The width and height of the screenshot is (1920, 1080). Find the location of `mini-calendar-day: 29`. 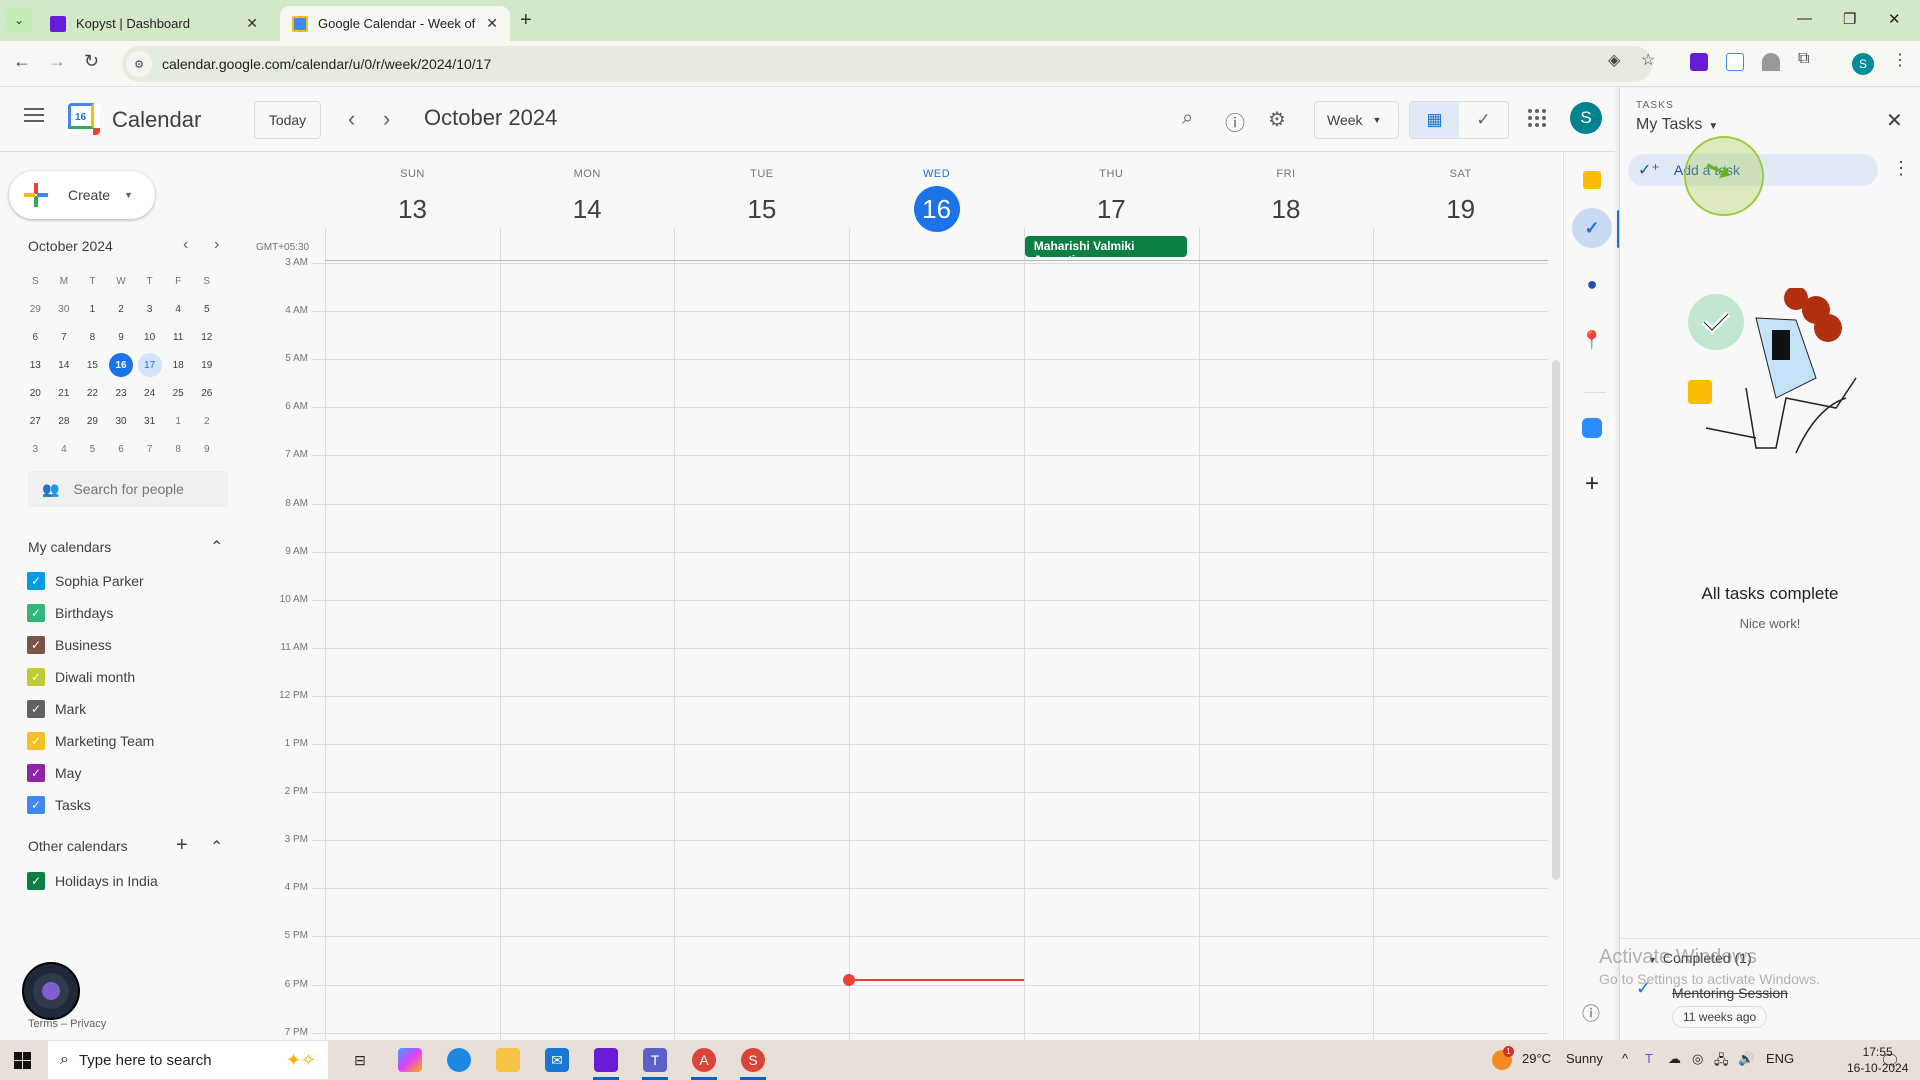

mini-calendar-day: 29 is located at coordinates (35, 309).